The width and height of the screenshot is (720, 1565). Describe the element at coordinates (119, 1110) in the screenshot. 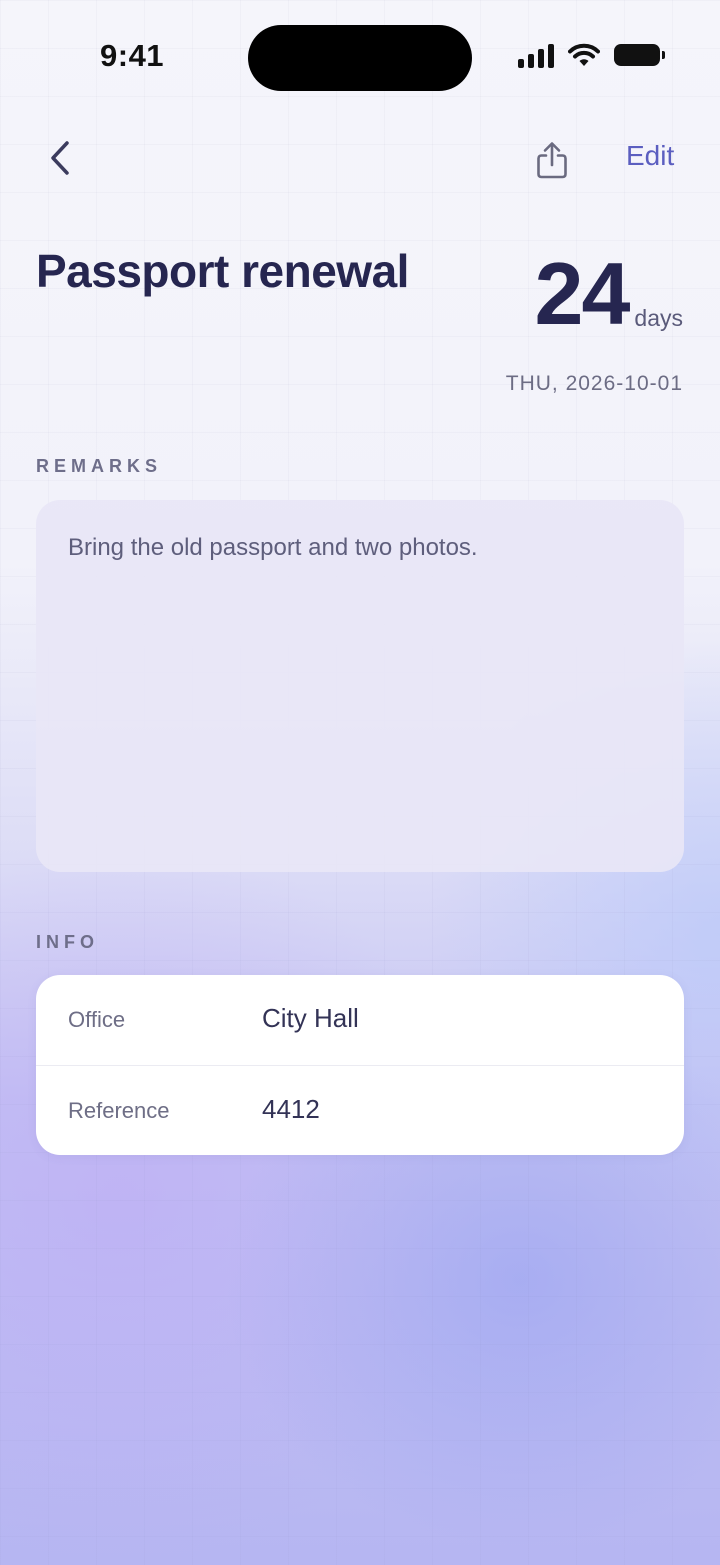

I see `info-key: Reference` at that location.